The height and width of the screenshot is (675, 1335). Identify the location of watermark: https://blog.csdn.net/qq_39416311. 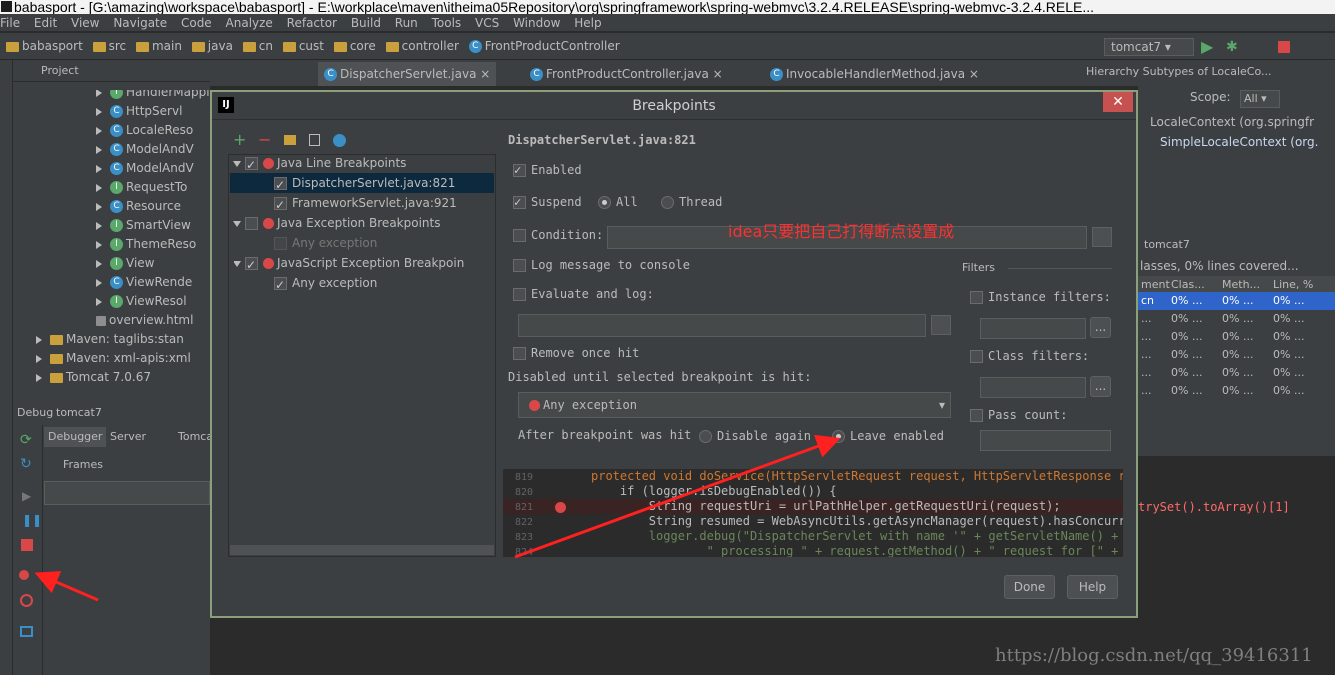
(1154, 655).